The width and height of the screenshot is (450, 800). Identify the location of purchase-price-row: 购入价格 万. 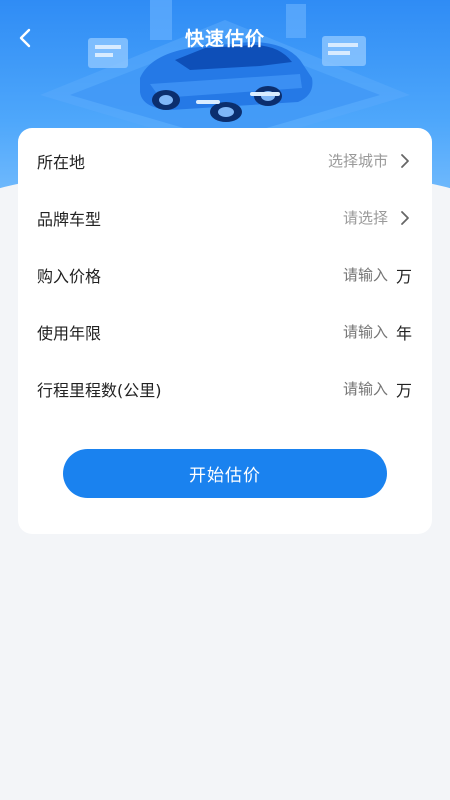
(225, 274).